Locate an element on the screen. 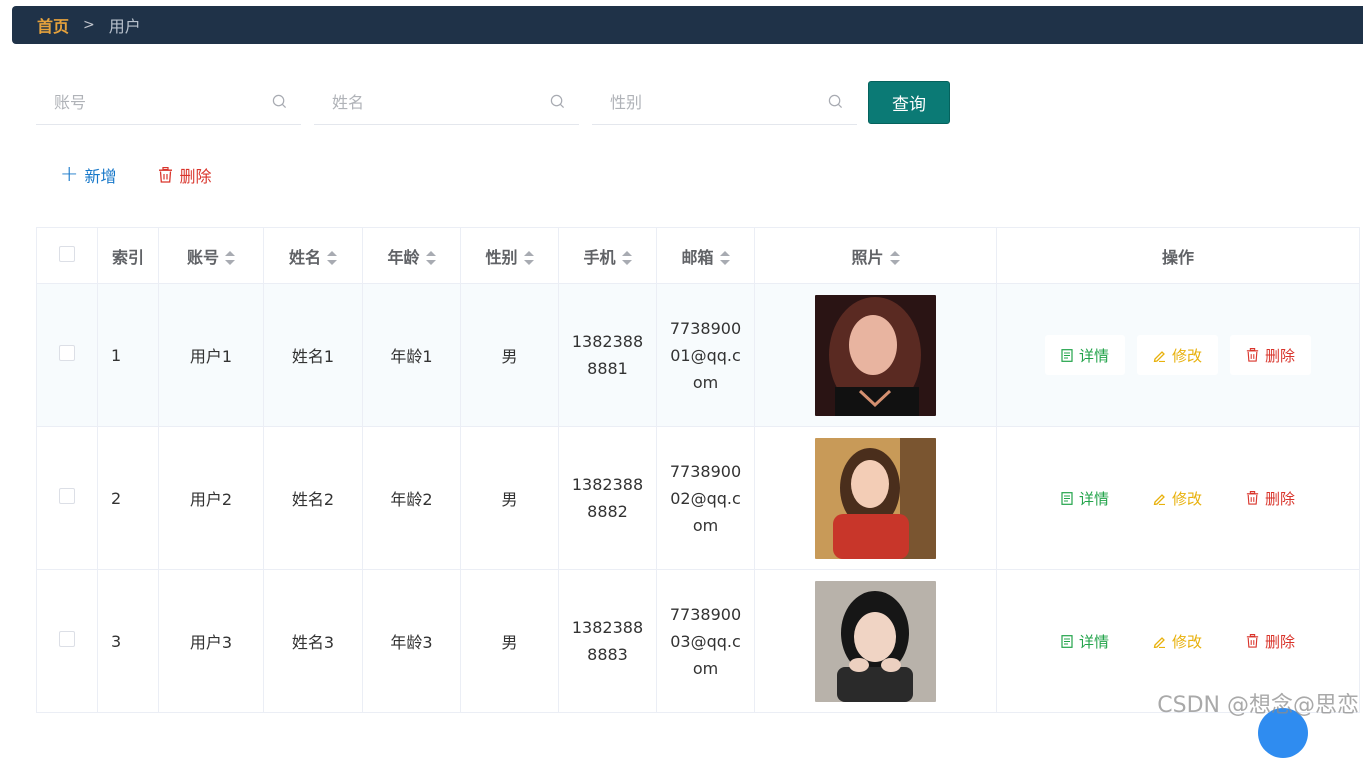  cell-phone: 13823888881 is located at coordinates (608, 355).